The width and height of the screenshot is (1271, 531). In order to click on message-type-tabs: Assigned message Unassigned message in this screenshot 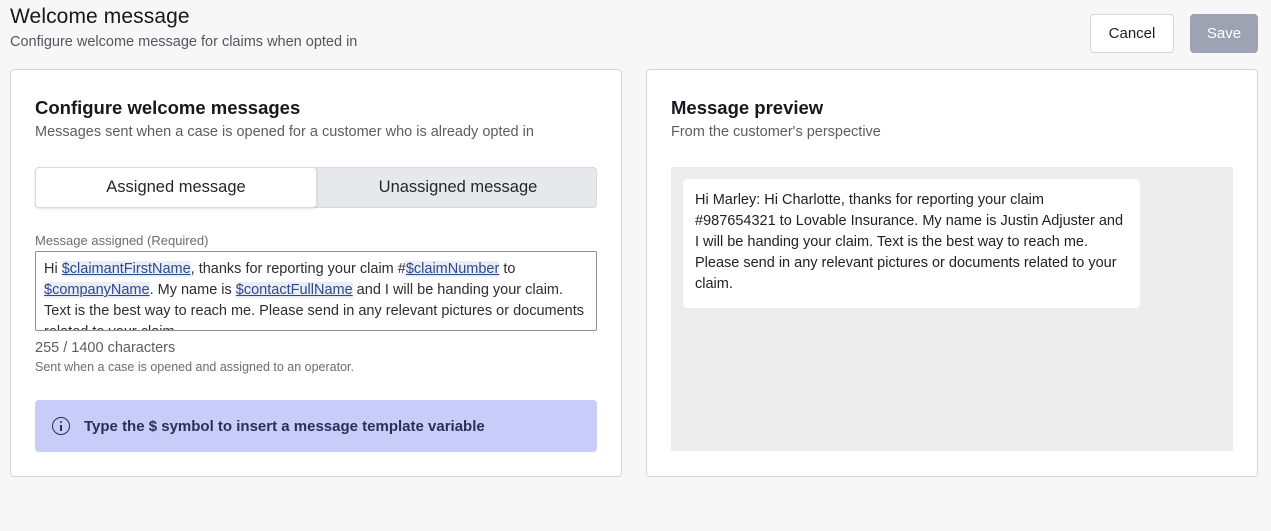, I will do `click(316, 187)`.